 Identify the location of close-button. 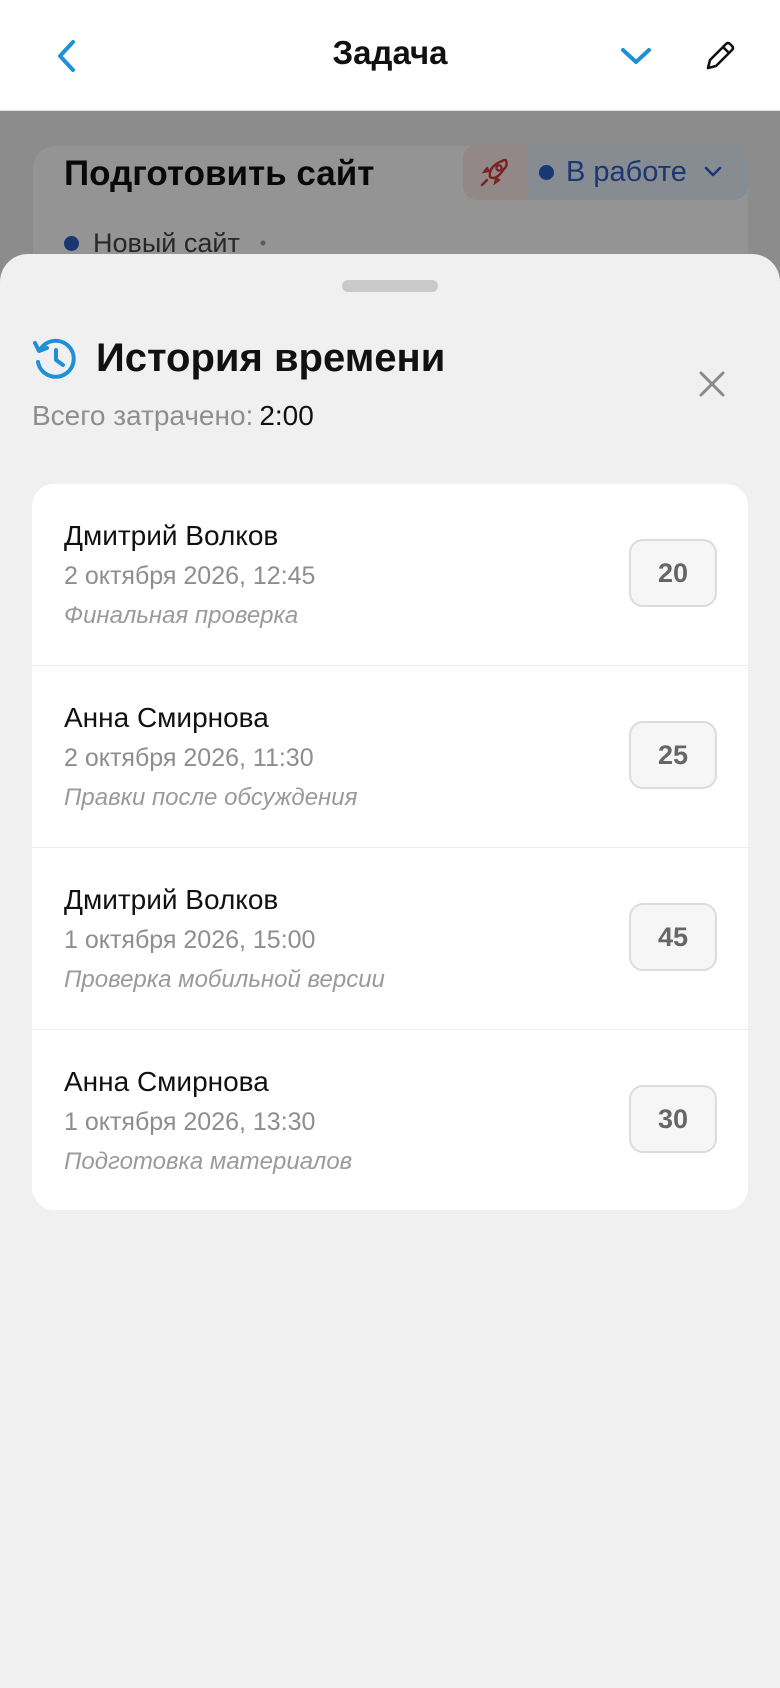
(712, 384).